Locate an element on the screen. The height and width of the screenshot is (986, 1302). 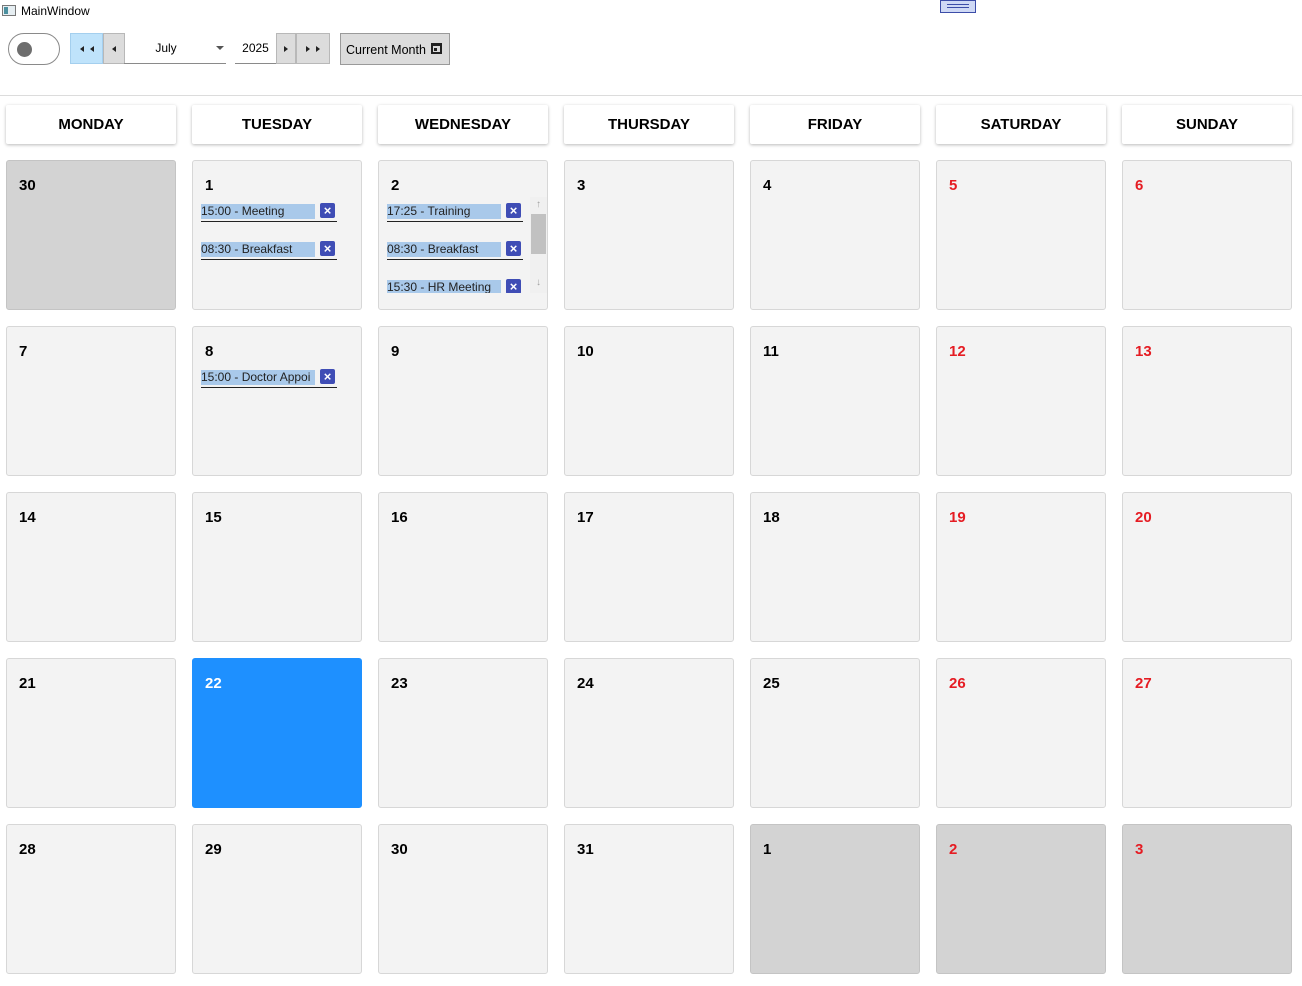
day-cell-other-month: 2 is located at coordinates (1021, 899).